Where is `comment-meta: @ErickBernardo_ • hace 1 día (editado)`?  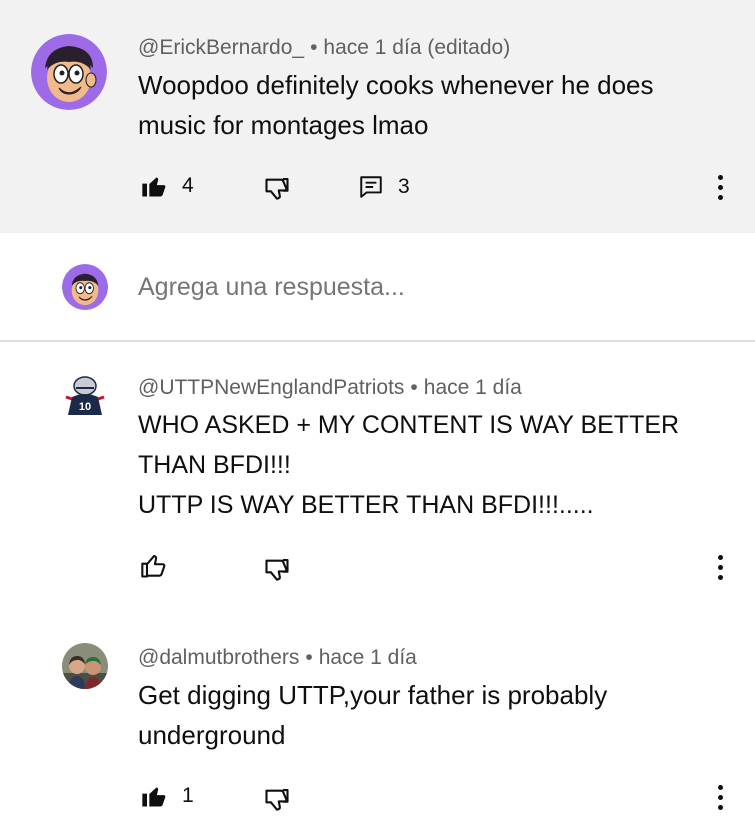
comment-meta: @ErickBernardo_ • hace 1 día (editado) is located at coordinates (324, 48).